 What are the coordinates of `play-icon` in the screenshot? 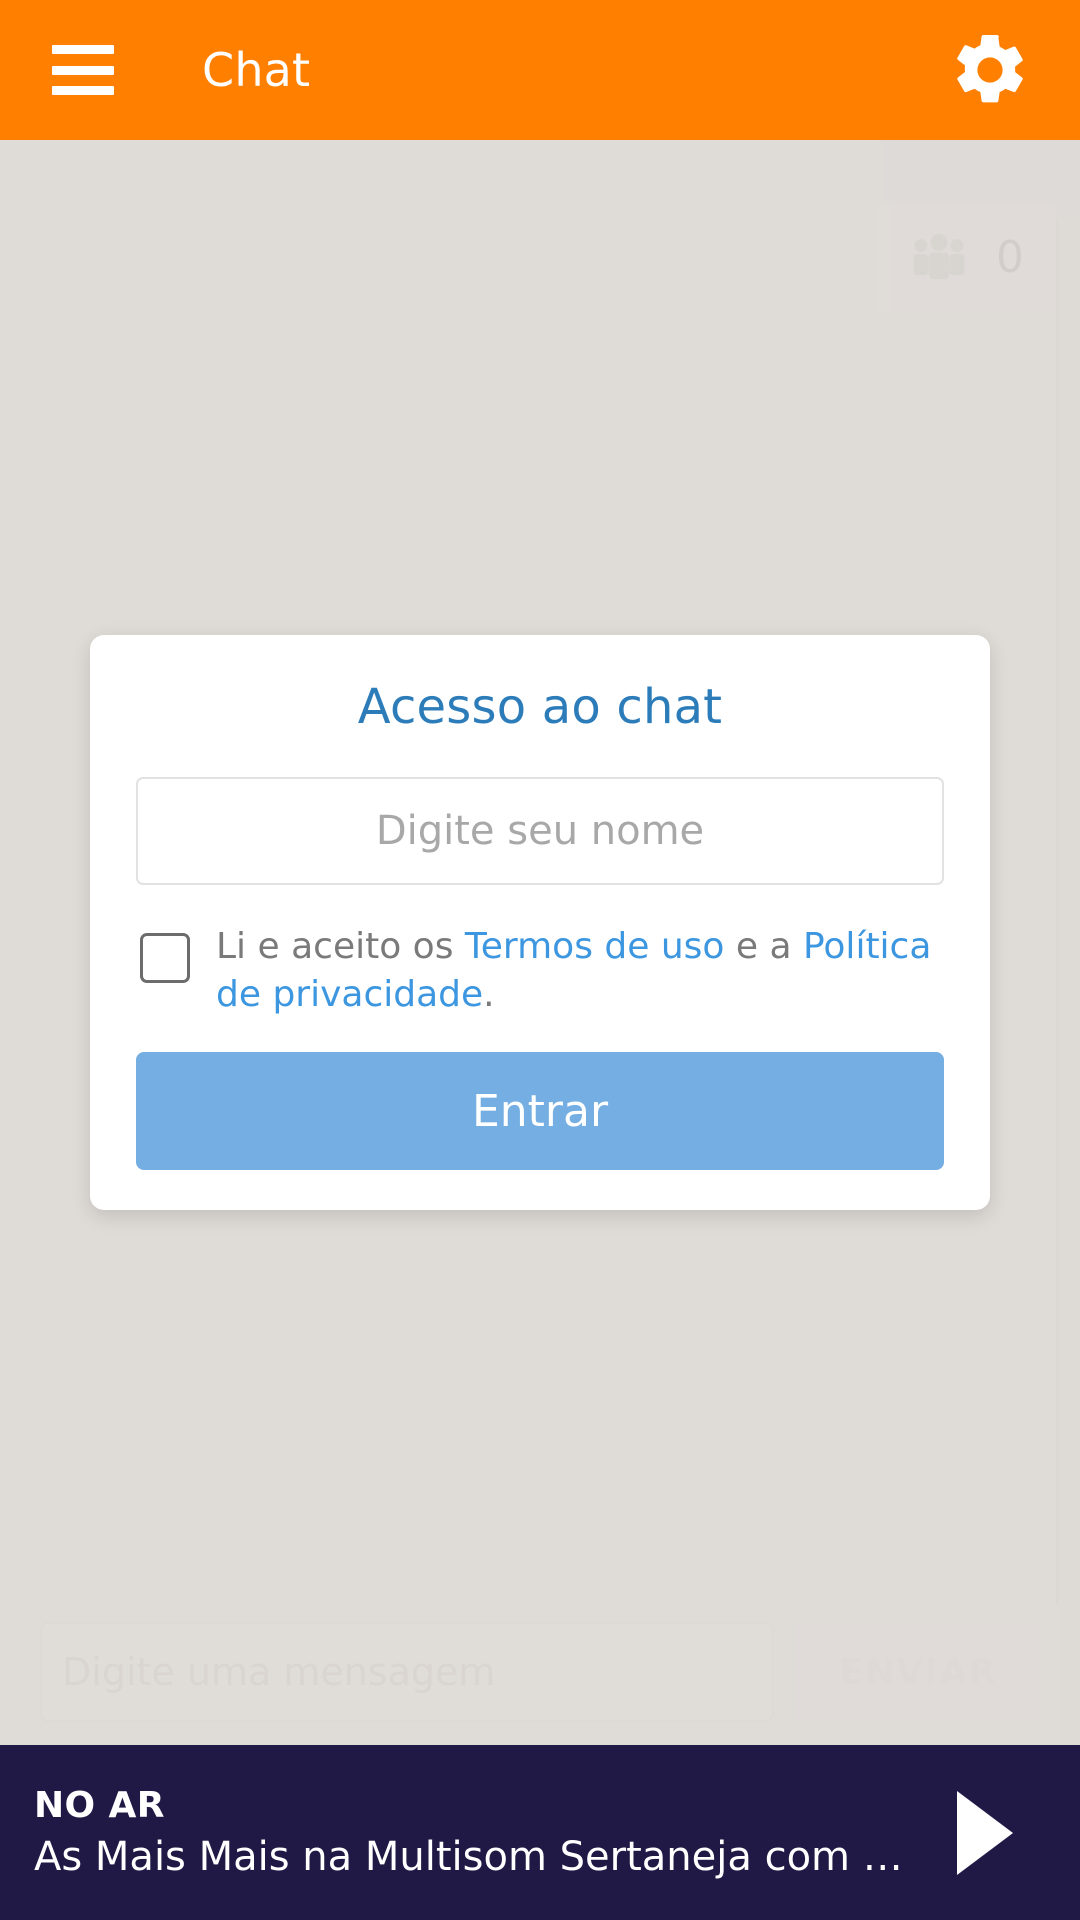 It's located at (985, 1833).